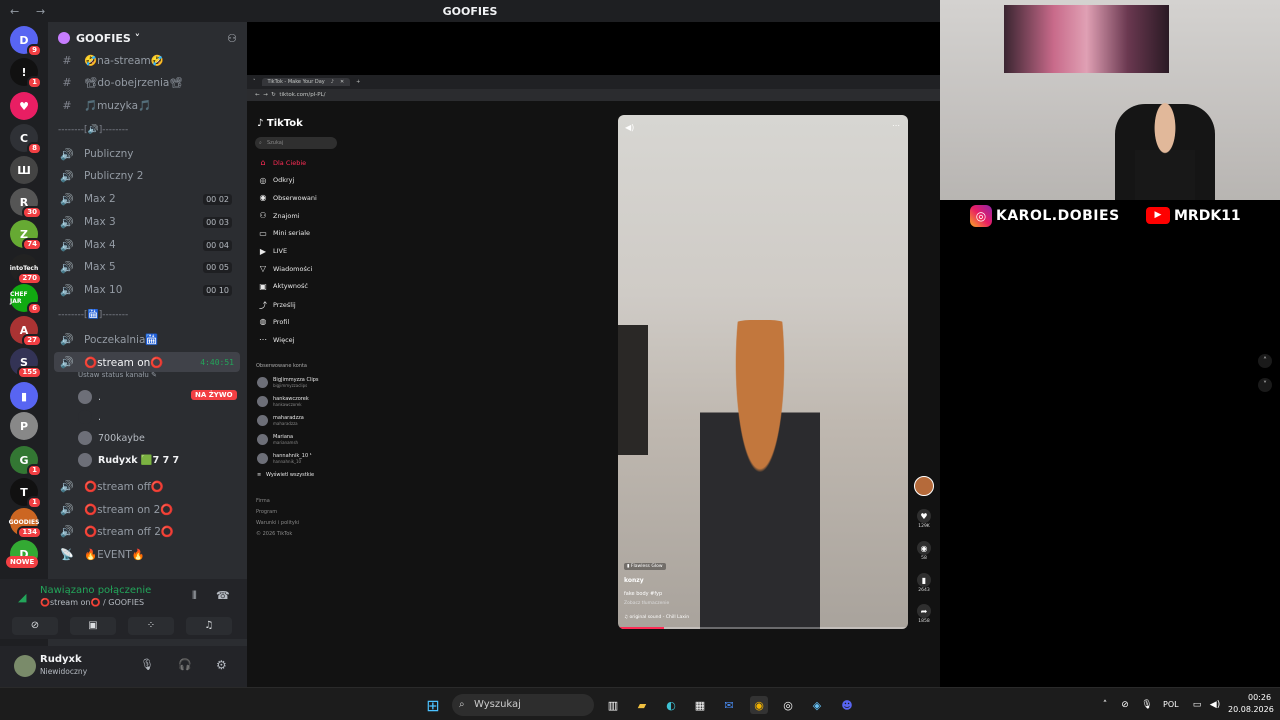 This screenshot has height=720, width=1280. Describe the element at coordinates (209, 626) in the screenshot. I see `soundboard-button: ♫` at that location.